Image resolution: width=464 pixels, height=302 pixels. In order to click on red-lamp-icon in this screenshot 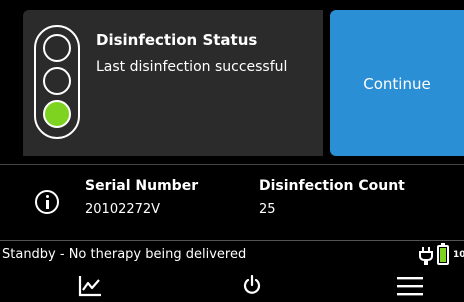, I will do `click(57, 48)`.